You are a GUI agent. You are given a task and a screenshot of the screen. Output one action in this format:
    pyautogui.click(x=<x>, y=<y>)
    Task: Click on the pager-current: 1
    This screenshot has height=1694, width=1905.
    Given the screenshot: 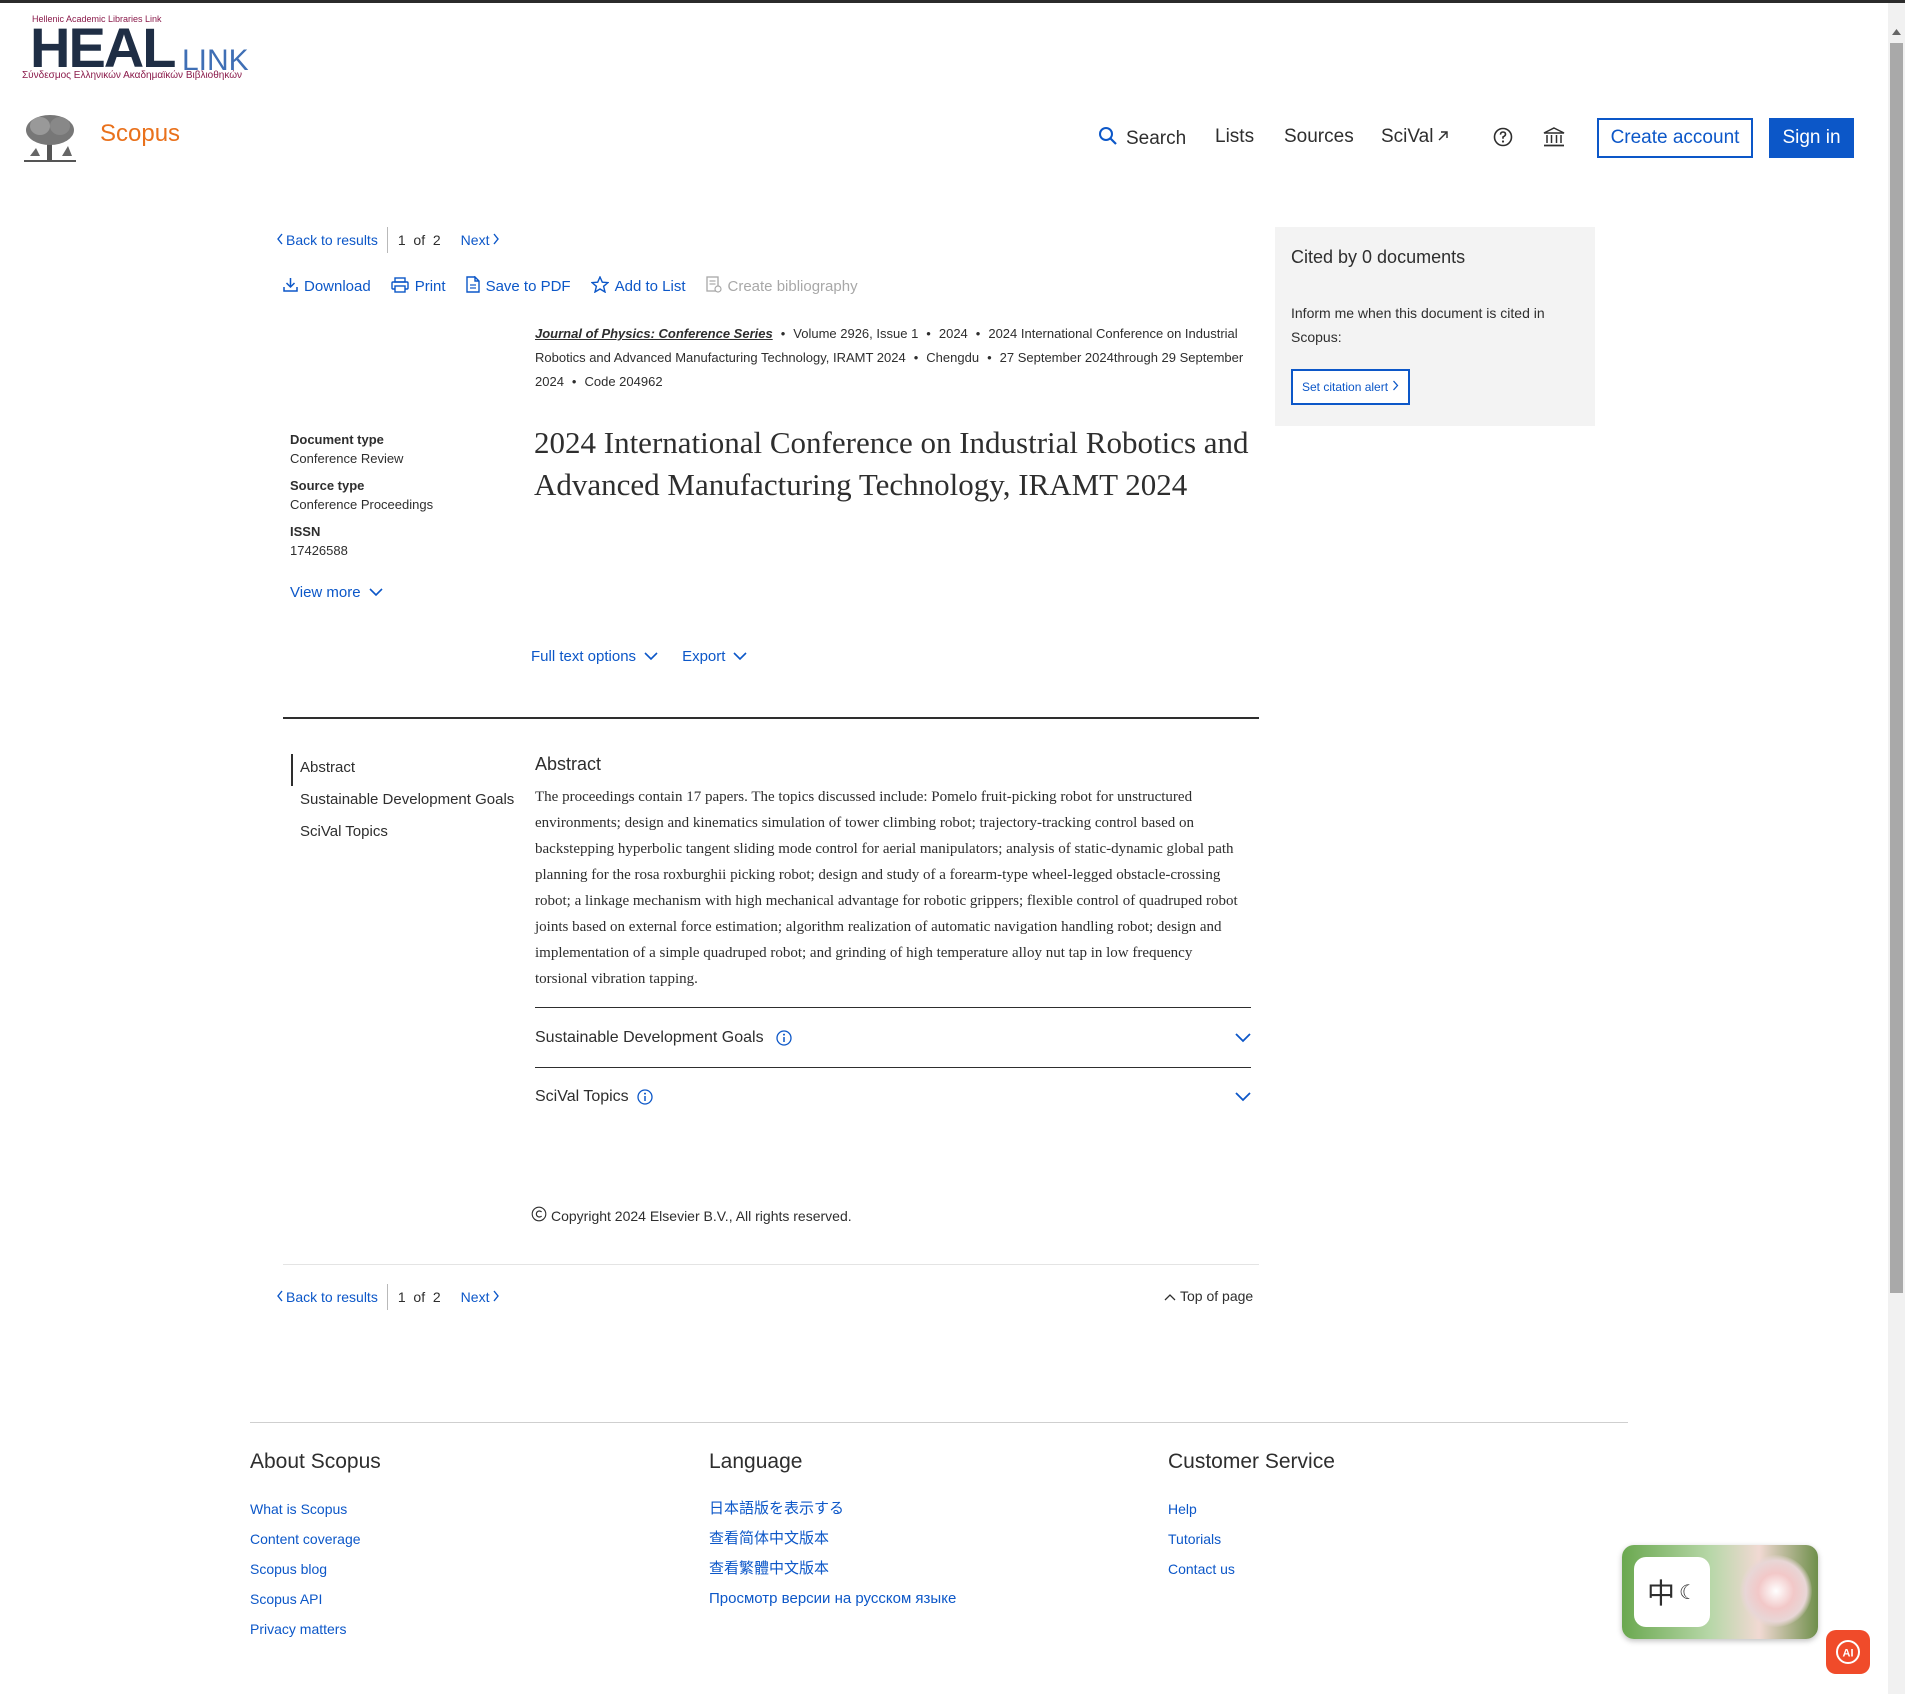 What is the action you would take?
    pyautogui.click(x=401, y=1297)
    